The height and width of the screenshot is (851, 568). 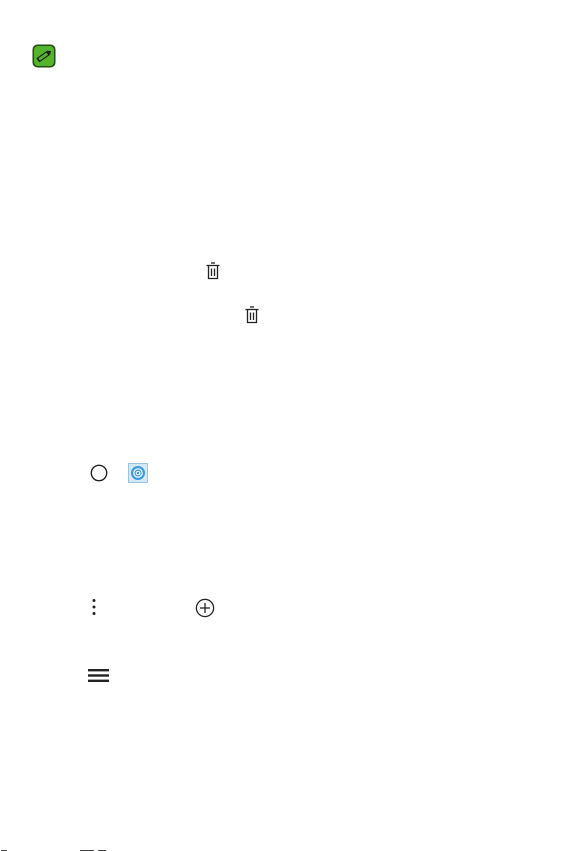 I want to click on home-circle-icon, so click(x=99, y=473).